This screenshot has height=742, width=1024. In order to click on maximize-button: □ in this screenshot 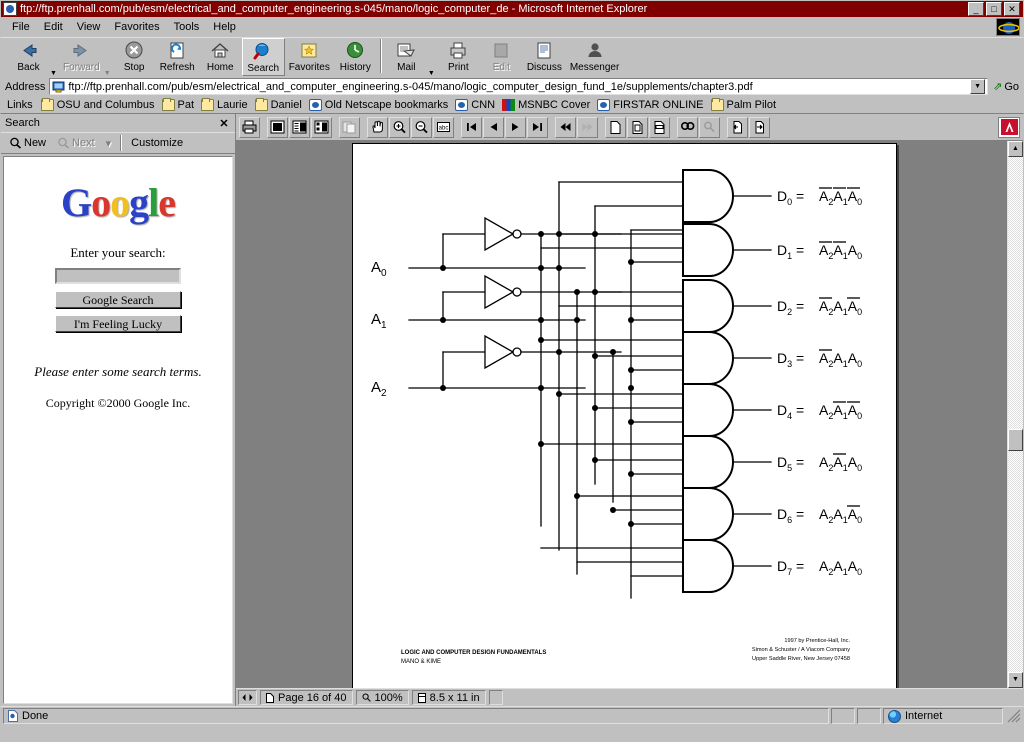, I will do `click(994, 9)`.